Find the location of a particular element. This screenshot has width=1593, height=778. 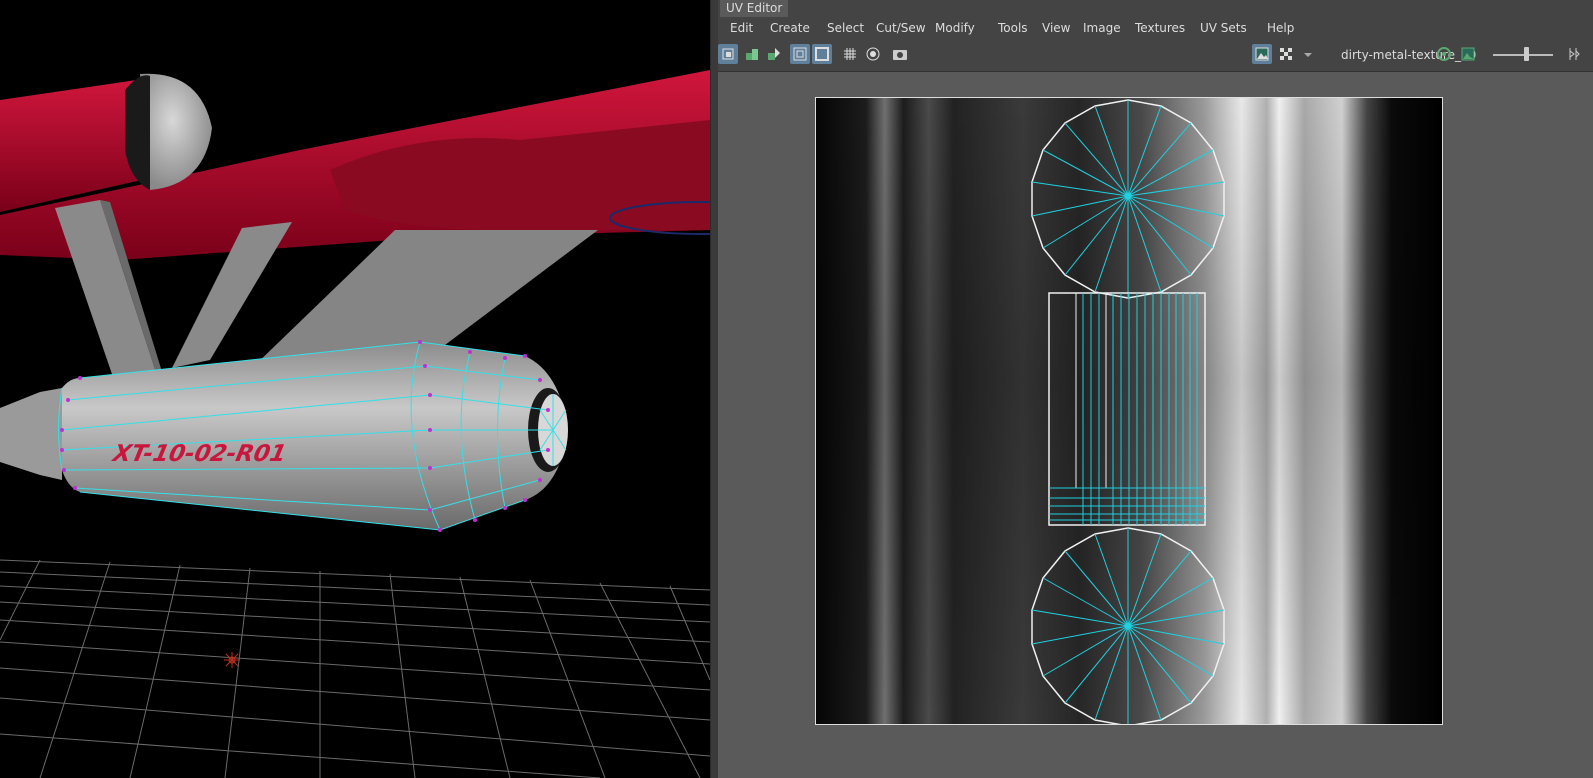

uv-shell-icon is located at coordinates (728, 54).